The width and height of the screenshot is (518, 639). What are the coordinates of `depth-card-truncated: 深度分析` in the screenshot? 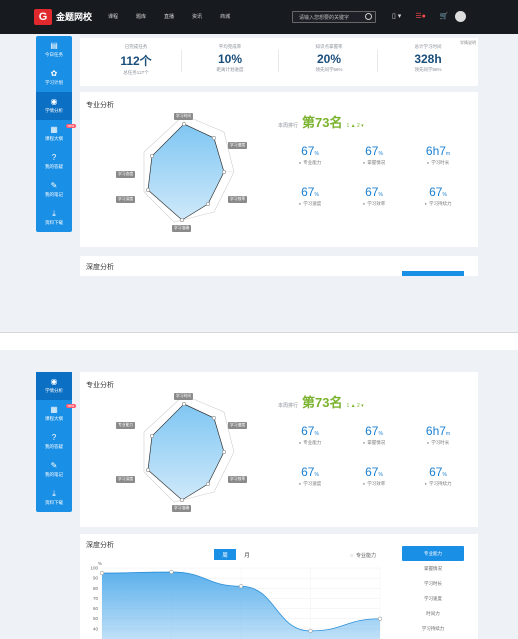 It's located at (279, 266).